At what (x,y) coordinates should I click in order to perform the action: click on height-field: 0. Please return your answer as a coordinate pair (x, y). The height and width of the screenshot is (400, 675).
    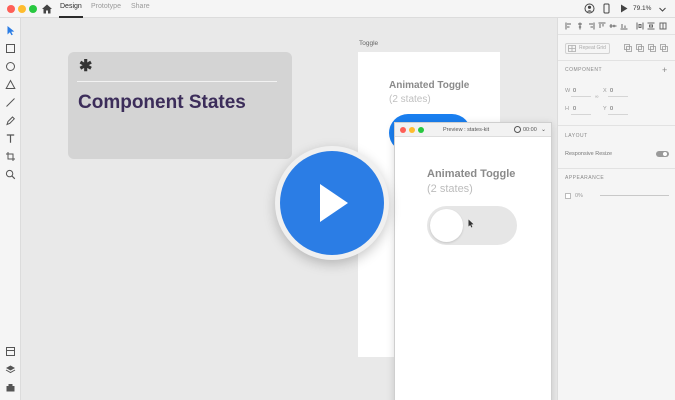
    Looking at the image, I should click on (574, 109).